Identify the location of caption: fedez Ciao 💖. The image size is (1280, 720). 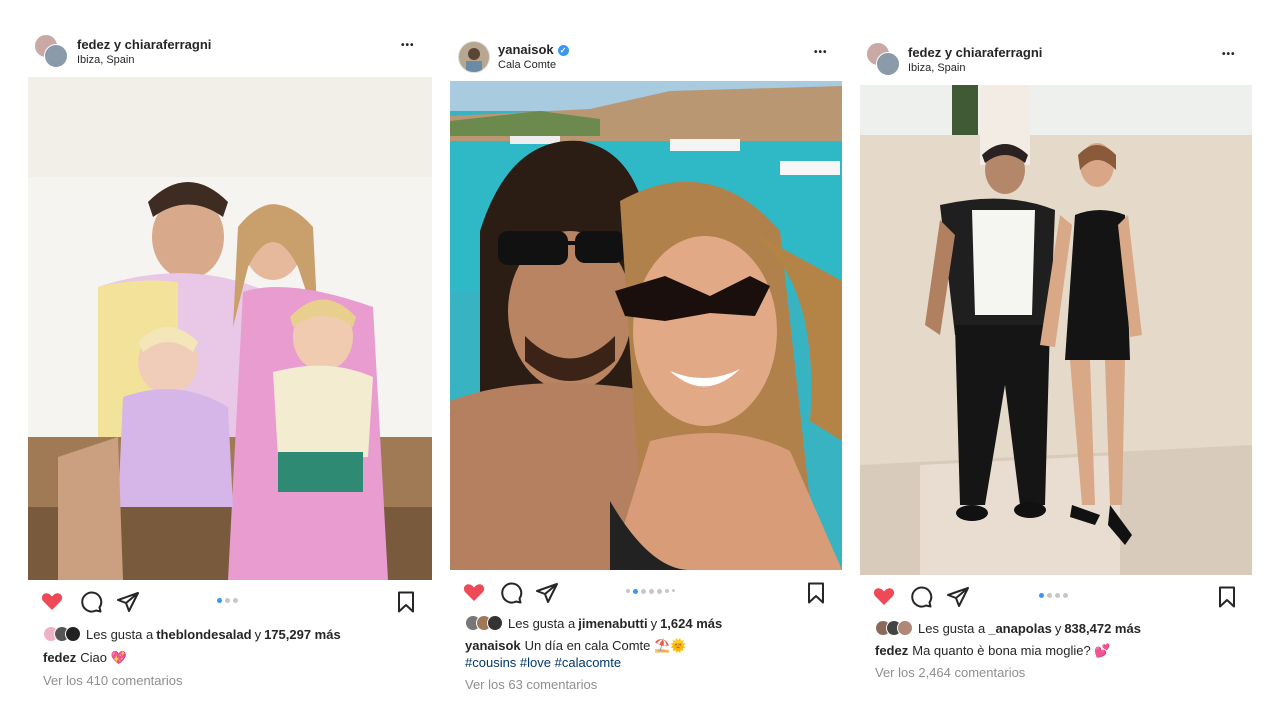
(85, 658).